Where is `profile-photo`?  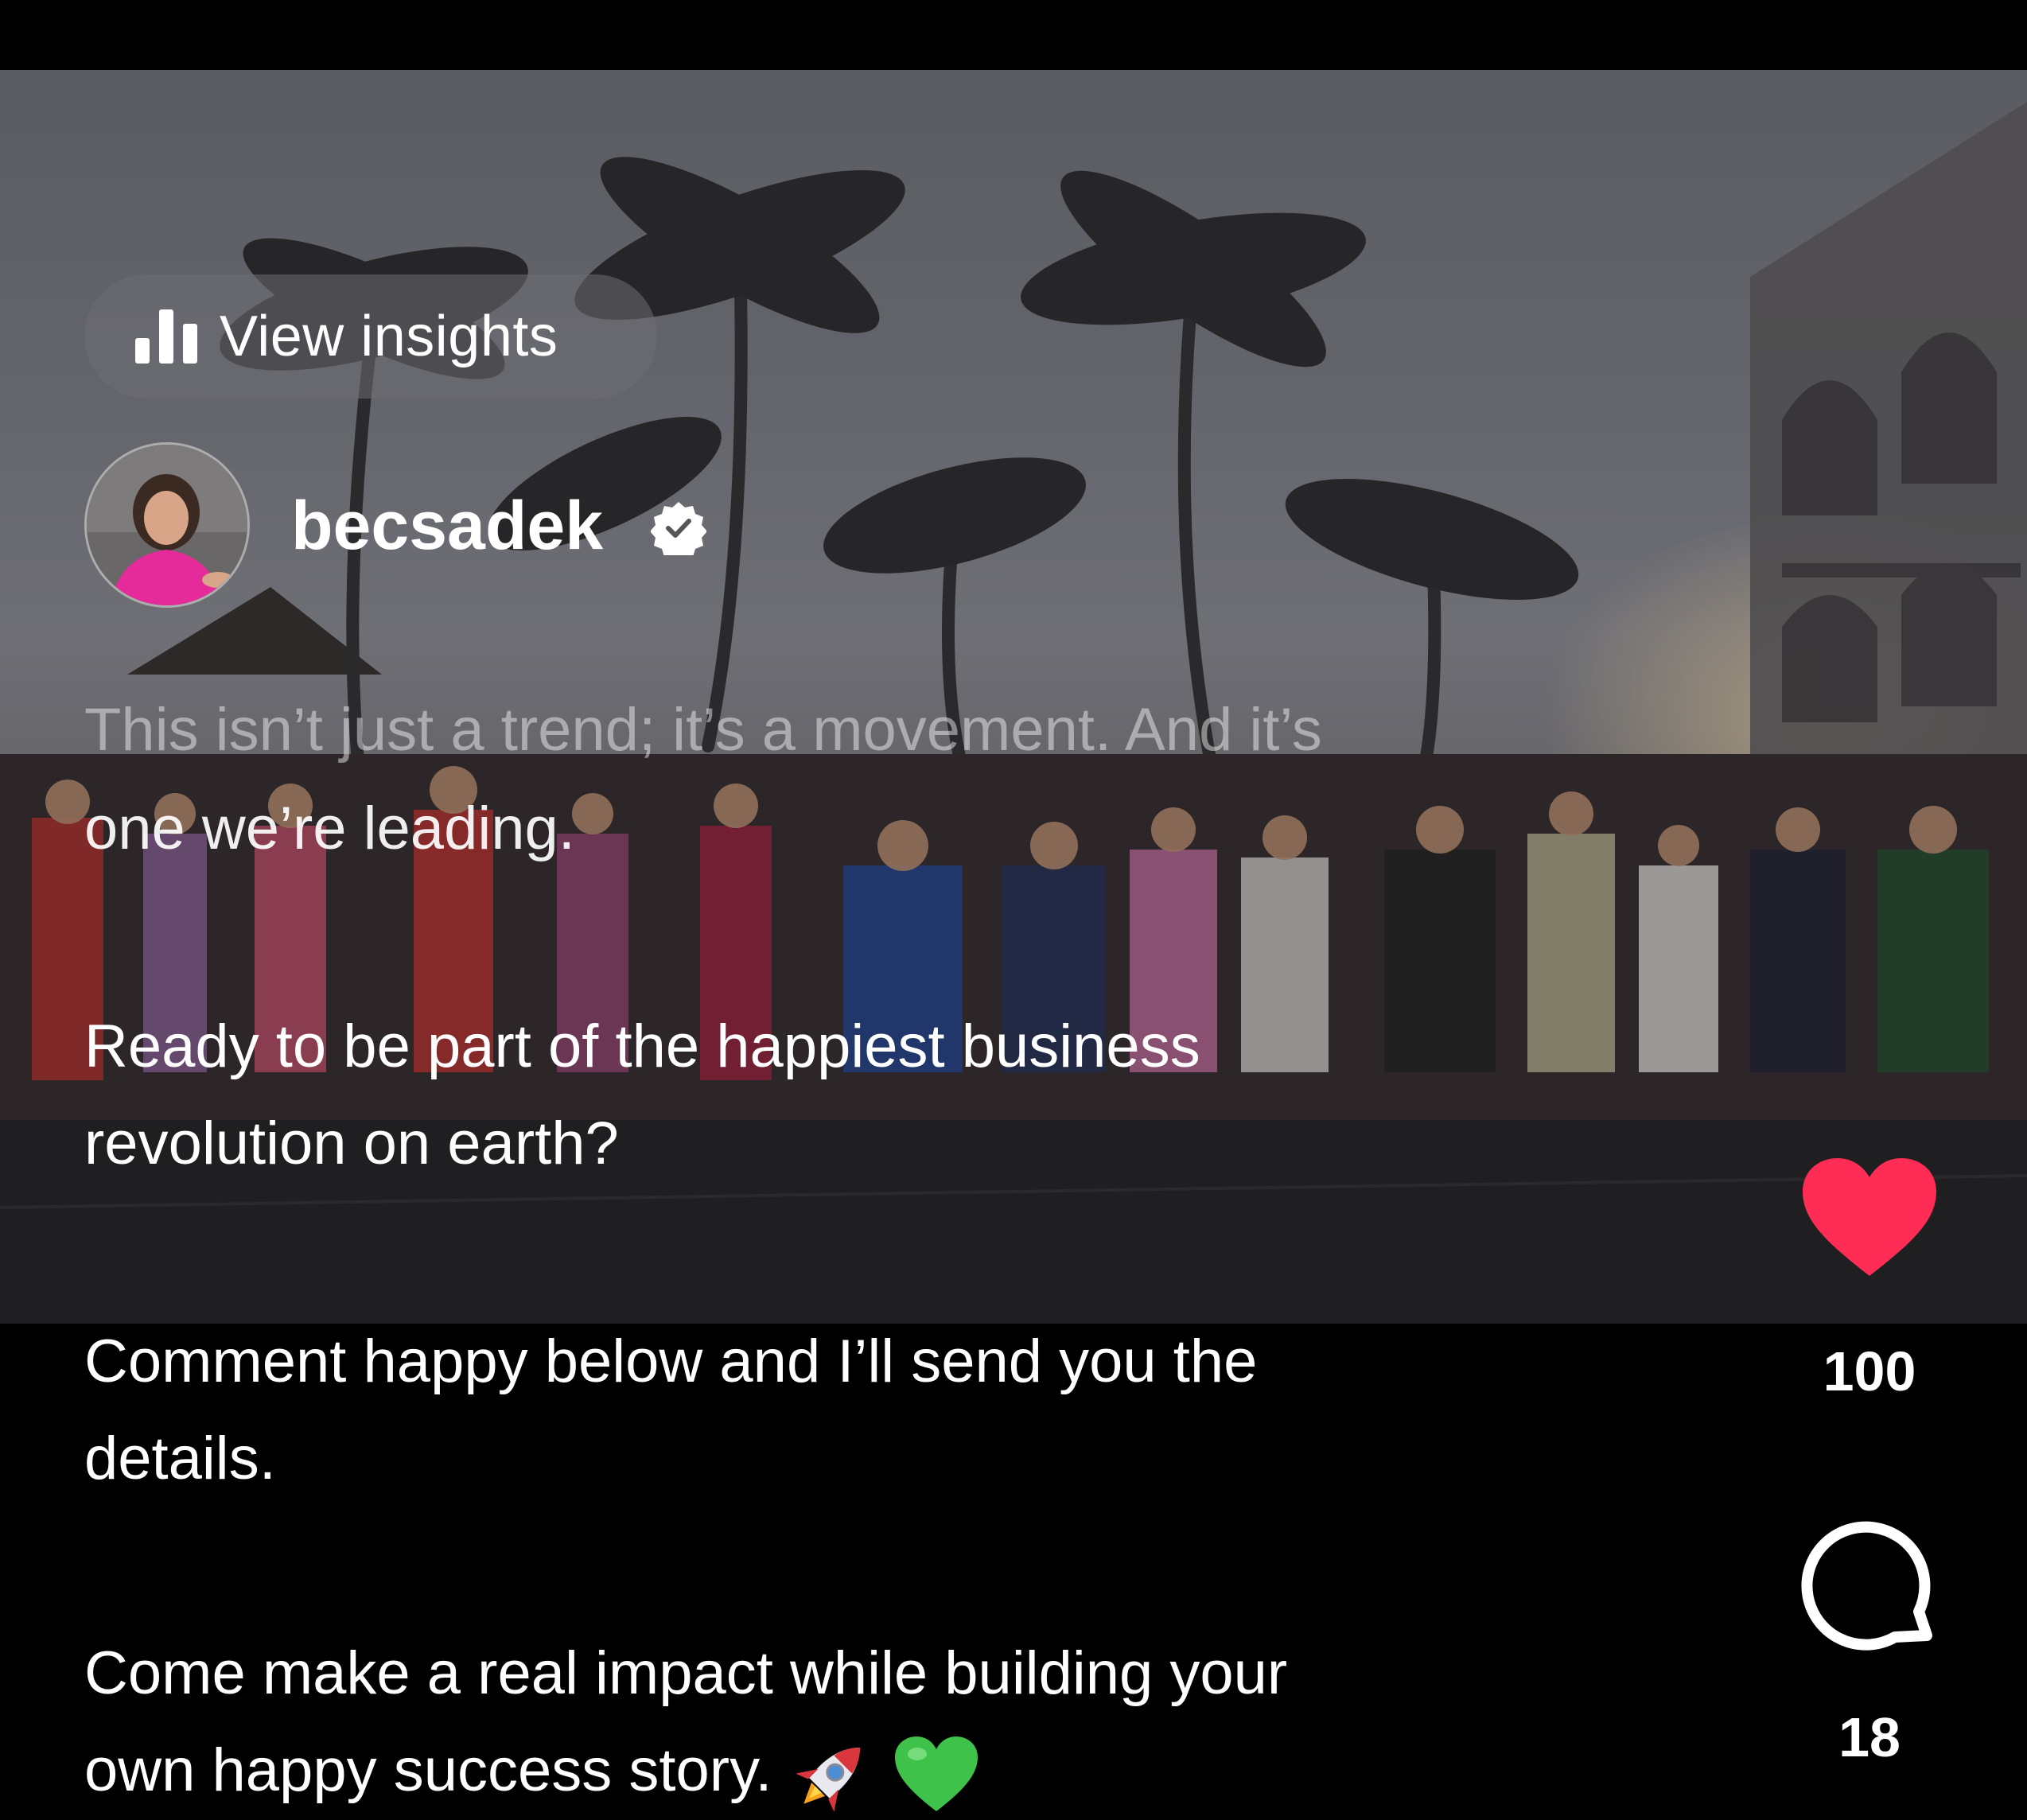
profile-photo is located at coordinates (167, 525).